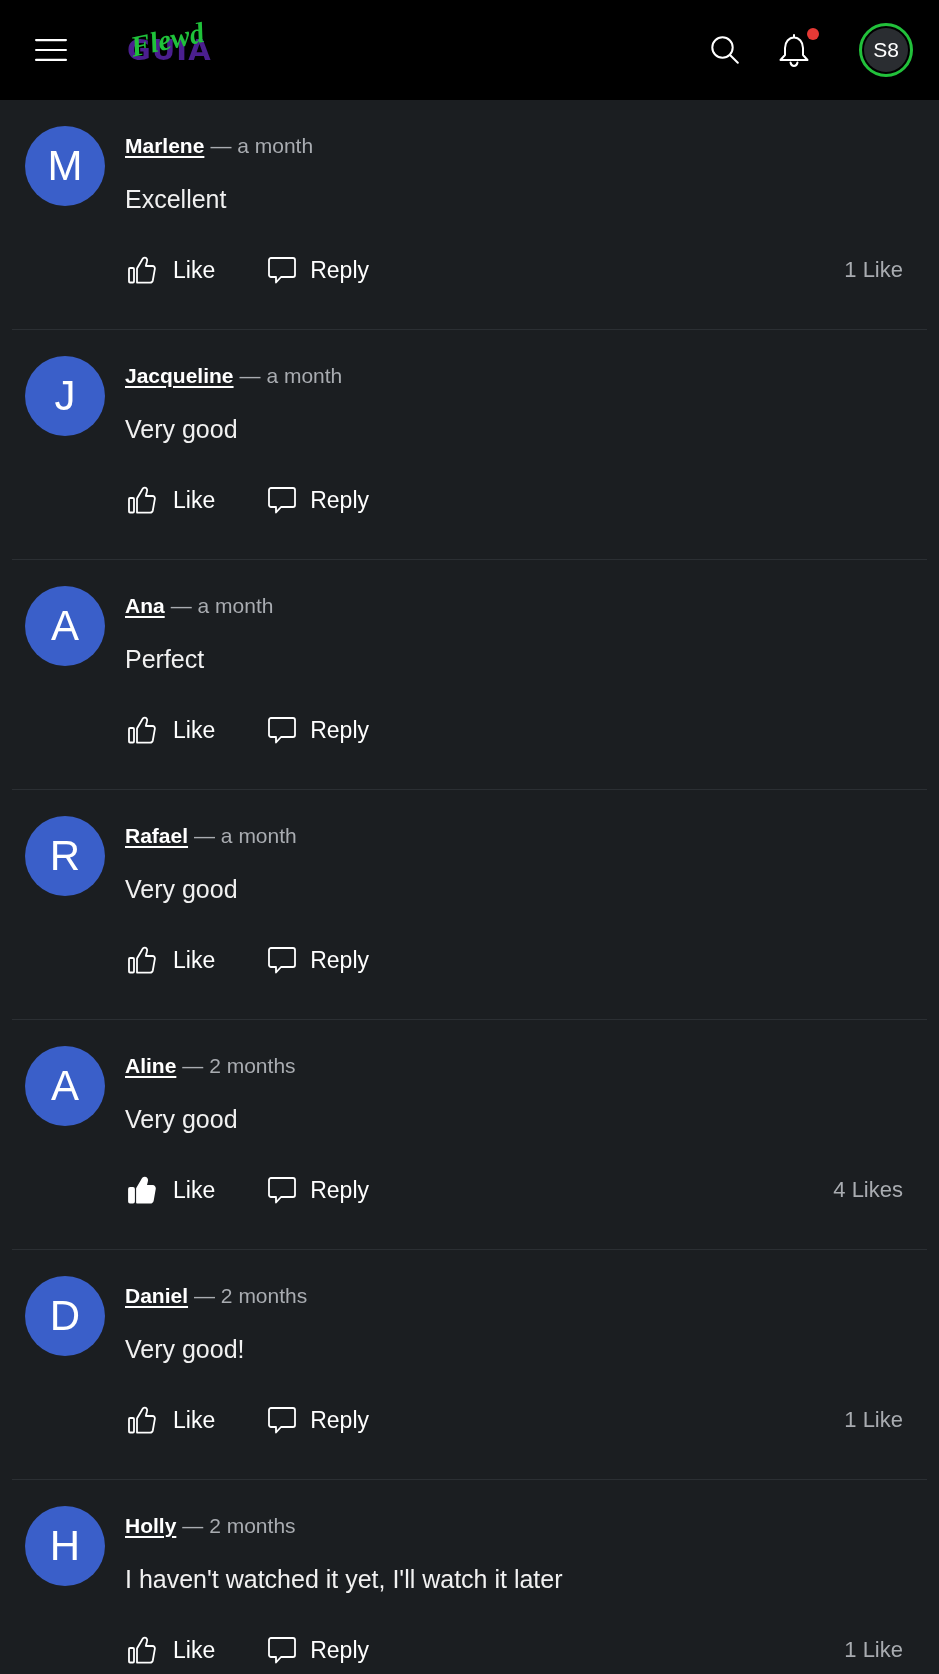 This screenshot has width=939, height=1674. What do you see at coordinates (65, 856) in the screenshot?
I see `user-avatar: R` at bounding box center [65, 856].